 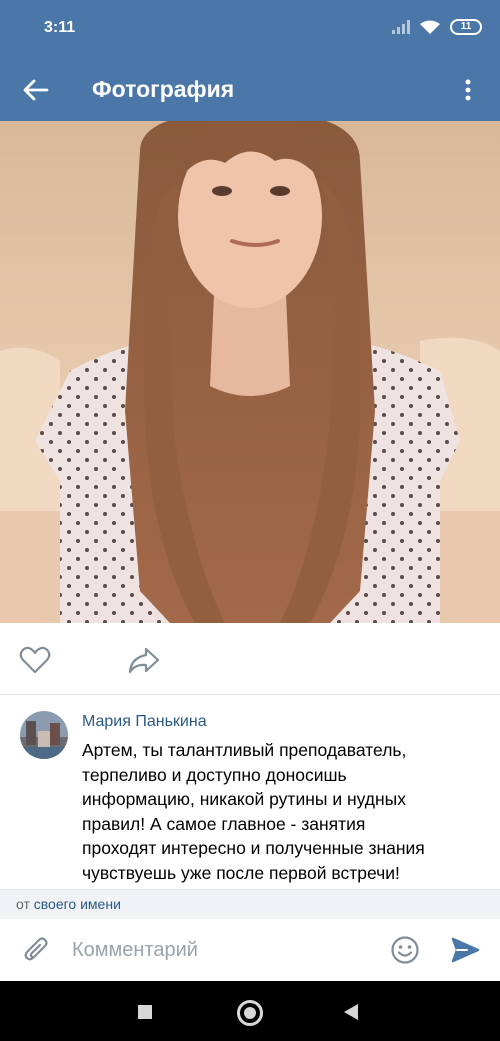 I want to click on back-button, so click(x=36, y=90).